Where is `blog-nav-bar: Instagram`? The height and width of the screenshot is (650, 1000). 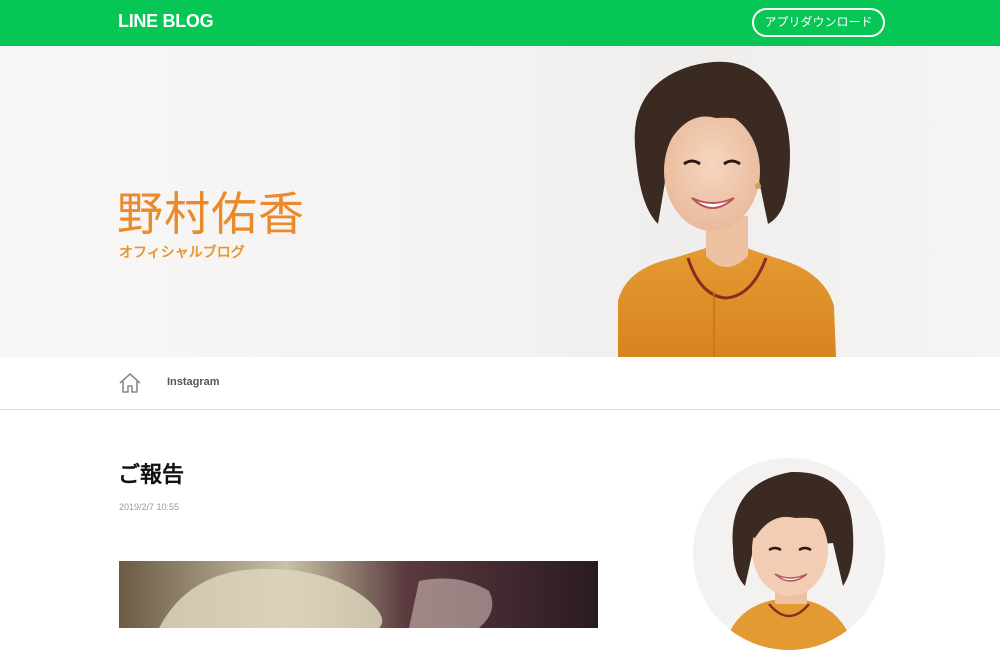
blog-nav-bar: Instagram is located at coordinates (500, 383).